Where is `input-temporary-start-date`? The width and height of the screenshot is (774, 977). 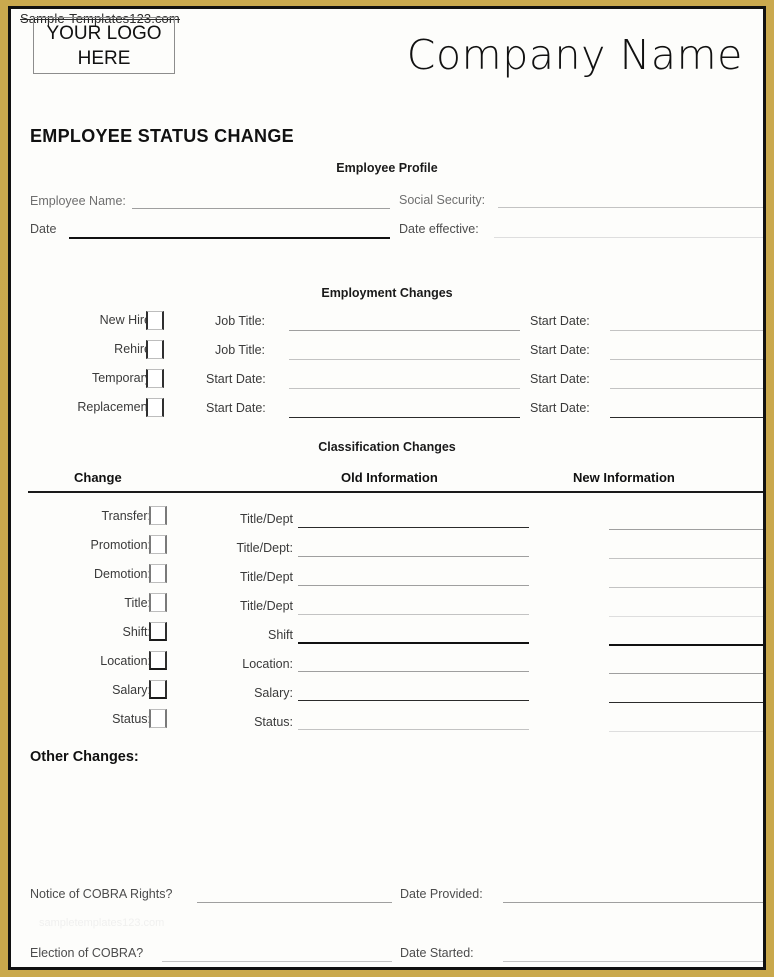
input-temporary-start-date is located at coordinates (404, 388).